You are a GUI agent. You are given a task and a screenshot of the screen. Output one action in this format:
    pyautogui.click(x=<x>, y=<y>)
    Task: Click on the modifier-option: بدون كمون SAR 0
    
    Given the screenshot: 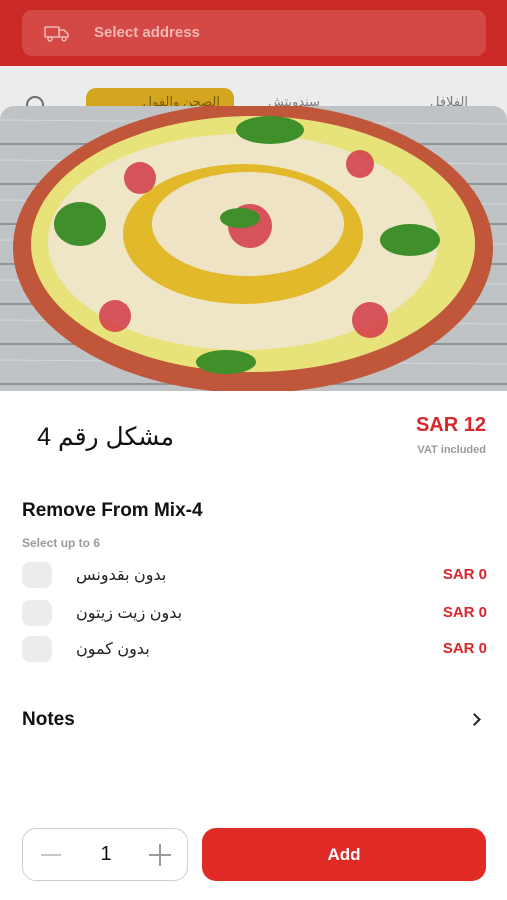 What is the action you would take?
    pyautogui.click(x=254, y=650)
    